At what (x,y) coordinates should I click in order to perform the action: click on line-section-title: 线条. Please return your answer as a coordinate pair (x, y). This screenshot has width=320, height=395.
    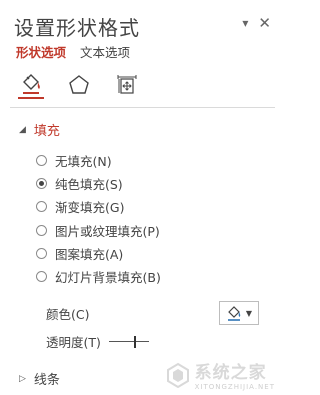
    Looking at the image, I should click on (46, 380).